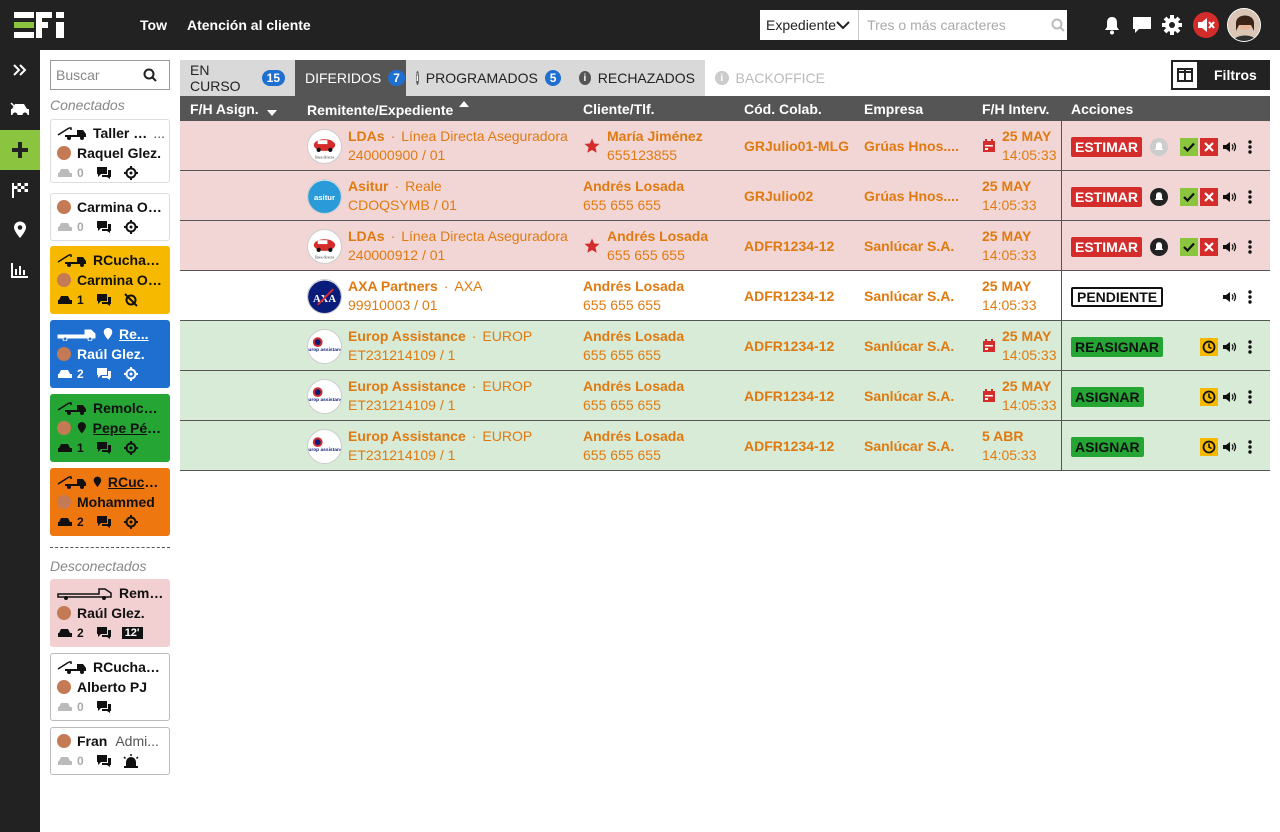 The height and width of the screenshot is (832, 1280). I want to click on column-header-empresa: Empresa, so click(893, 109).